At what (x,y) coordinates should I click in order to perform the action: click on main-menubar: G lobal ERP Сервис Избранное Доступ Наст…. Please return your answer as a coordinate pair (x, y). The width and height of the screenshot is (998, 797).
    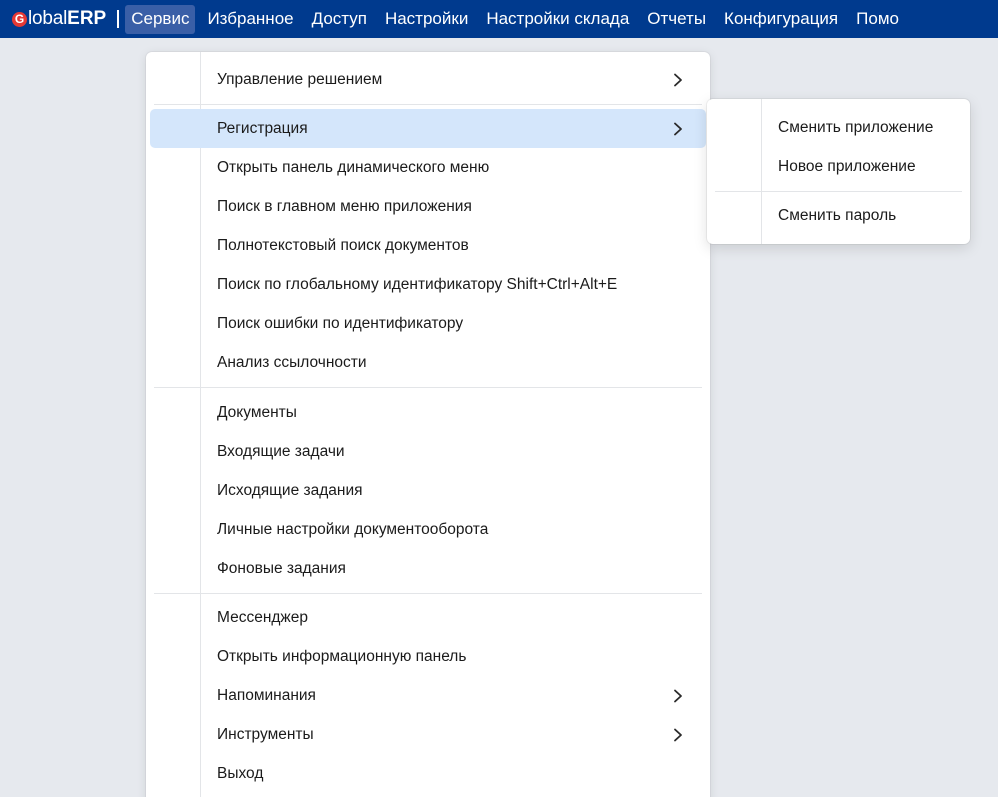
    Looking at the image, I should click on (499, 19).